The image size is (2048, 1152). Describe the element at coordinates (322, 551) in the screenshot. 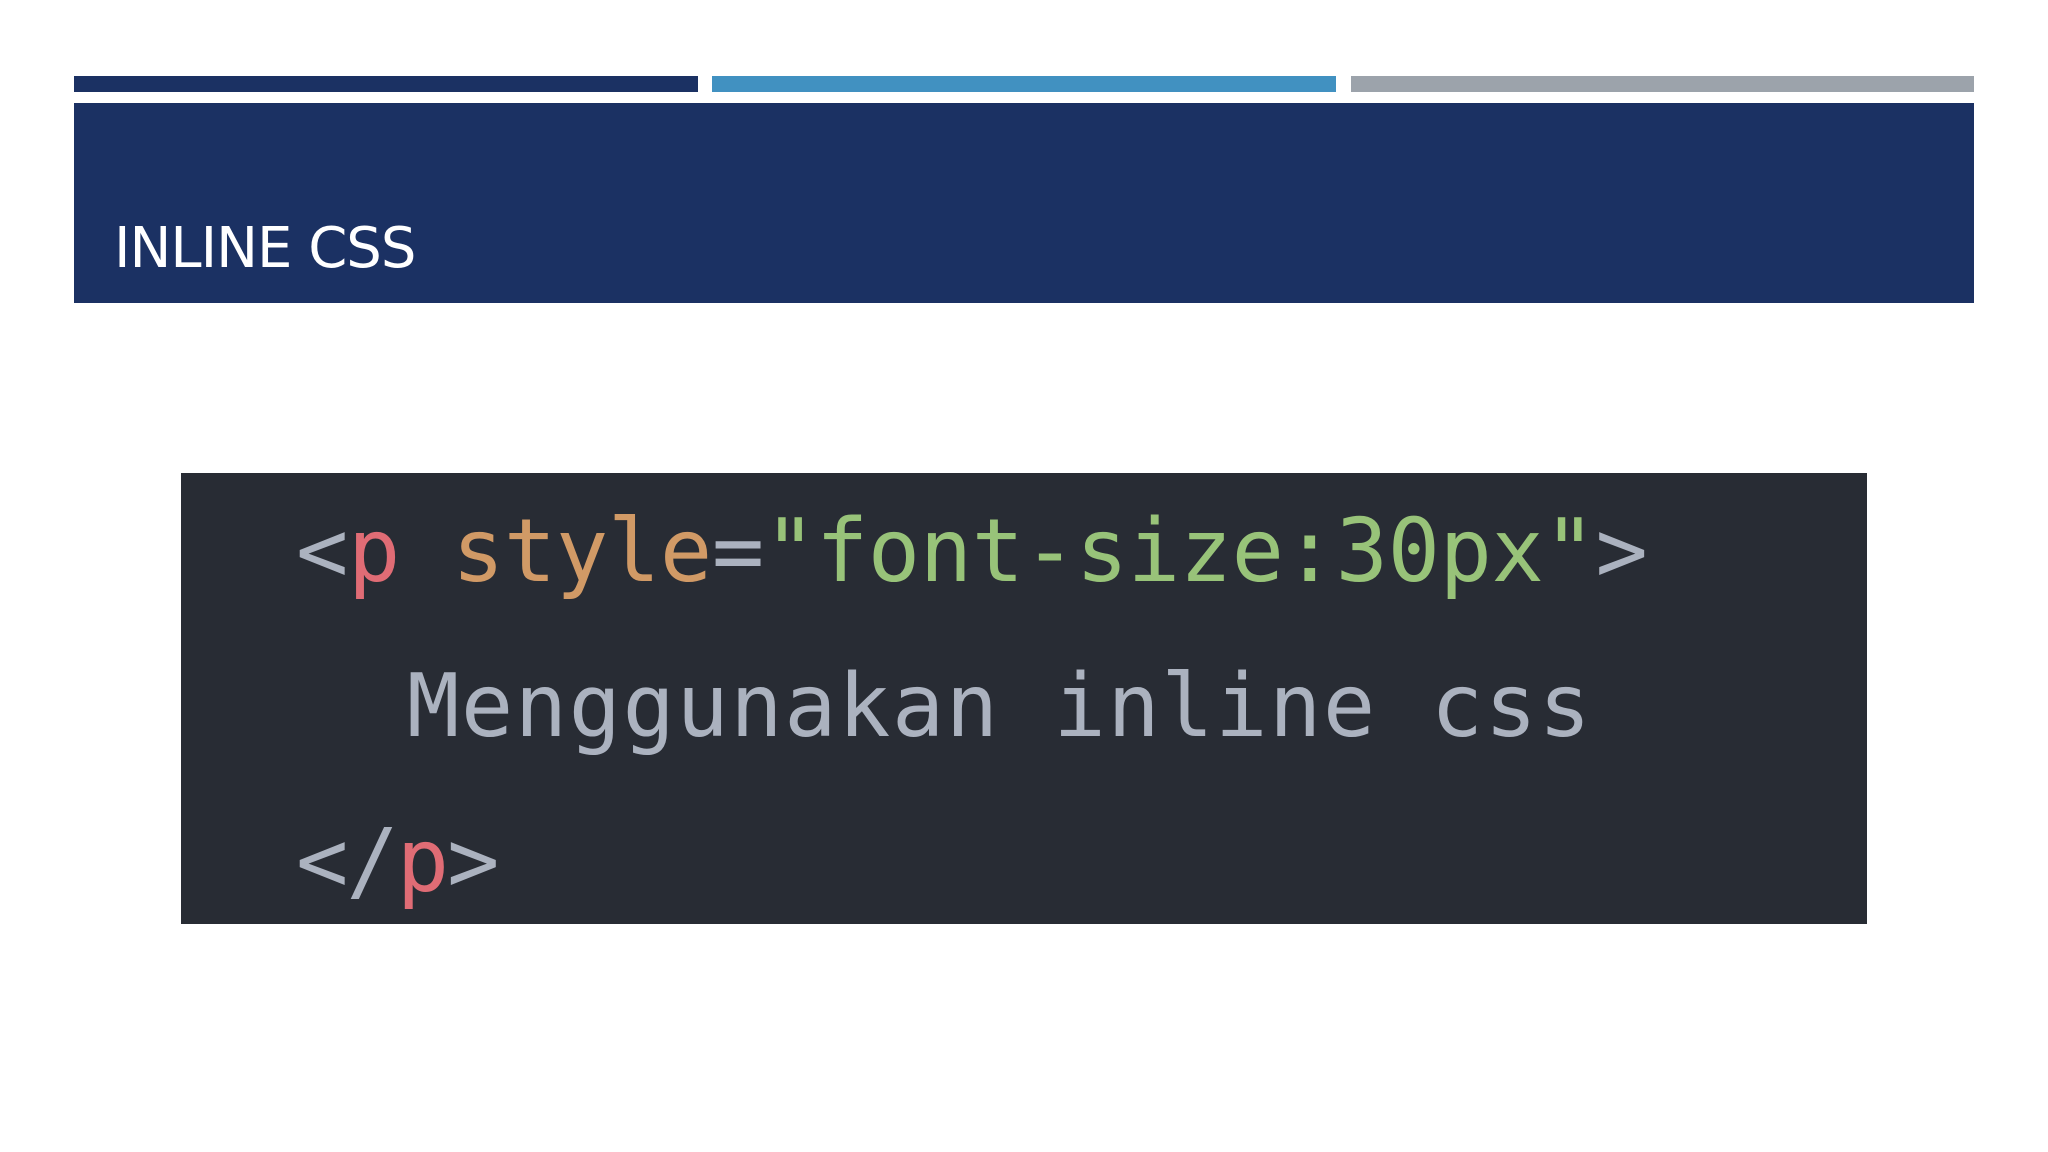

I see `code-token-punctuation: <` at that location.